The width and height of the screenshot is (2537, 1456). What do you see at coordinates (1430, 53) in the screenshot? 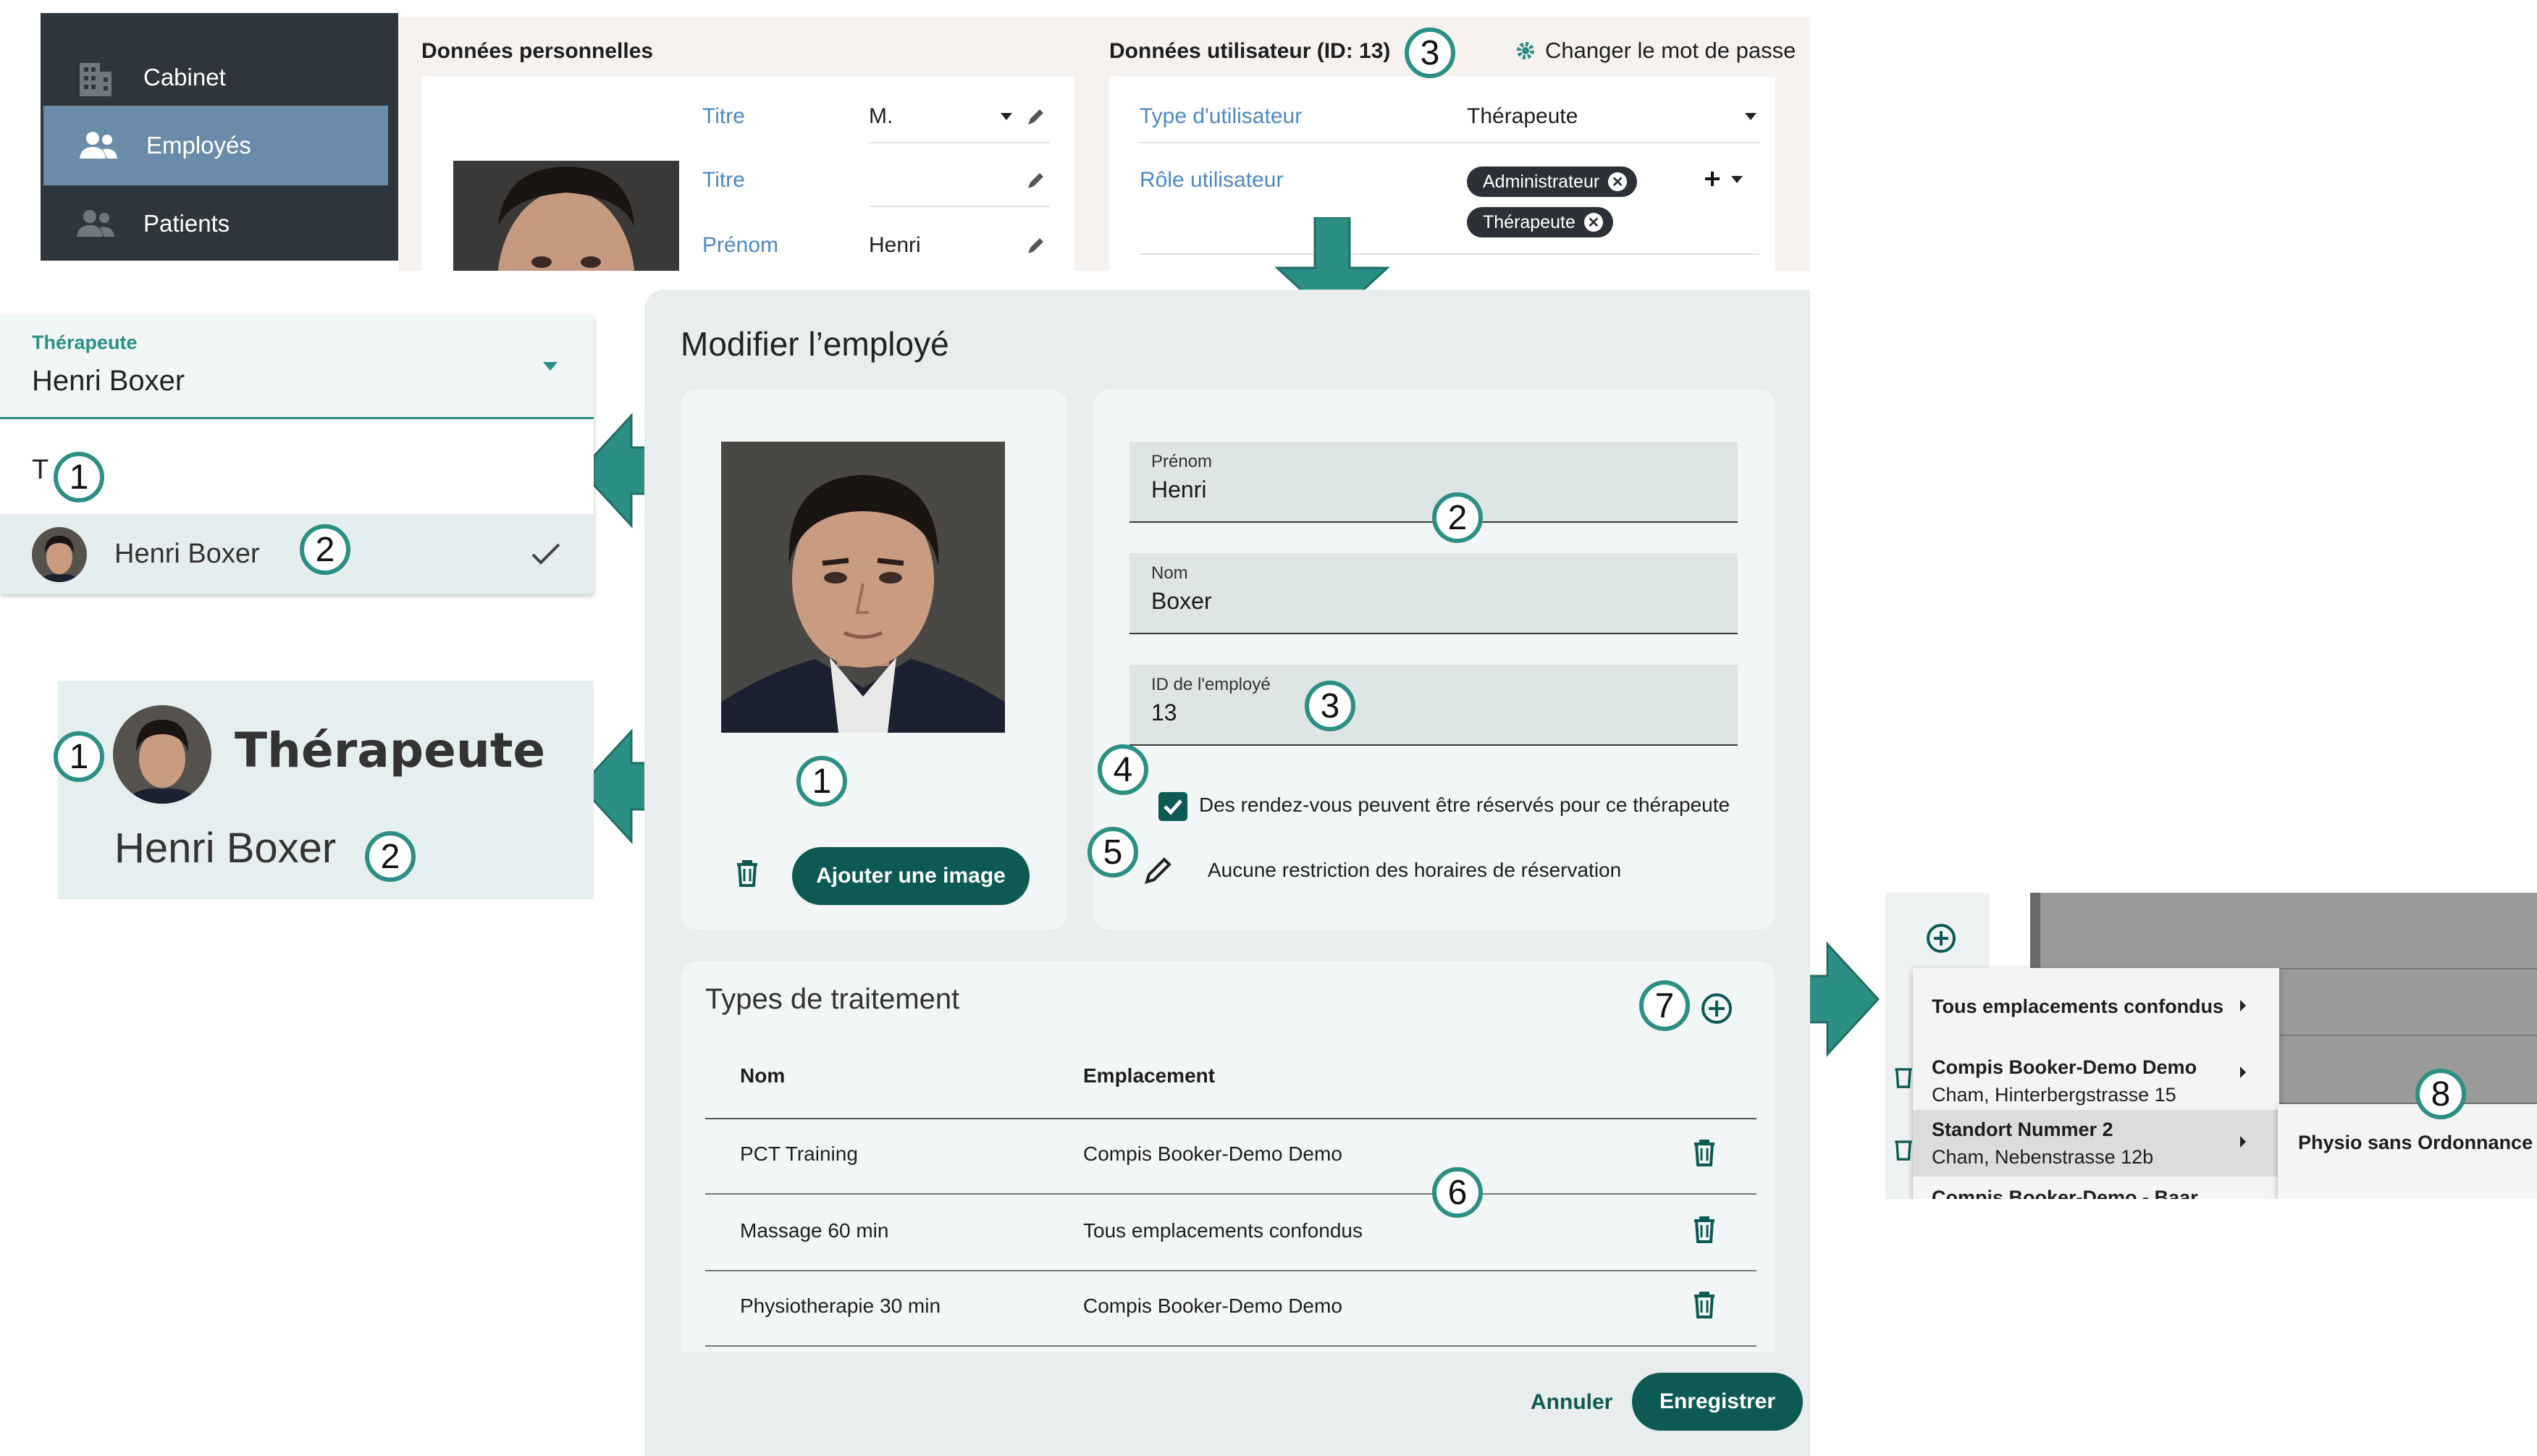
I see `callout-3-top: 3` at bounding box center [1430, 53].